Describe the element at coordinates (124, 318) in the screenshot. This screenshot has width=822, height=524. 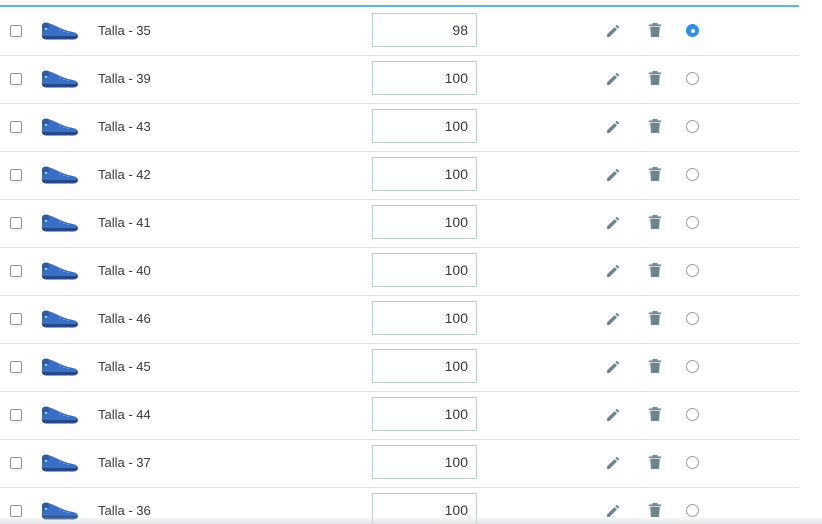
I see `combination-label: Talla - 46` at that location.